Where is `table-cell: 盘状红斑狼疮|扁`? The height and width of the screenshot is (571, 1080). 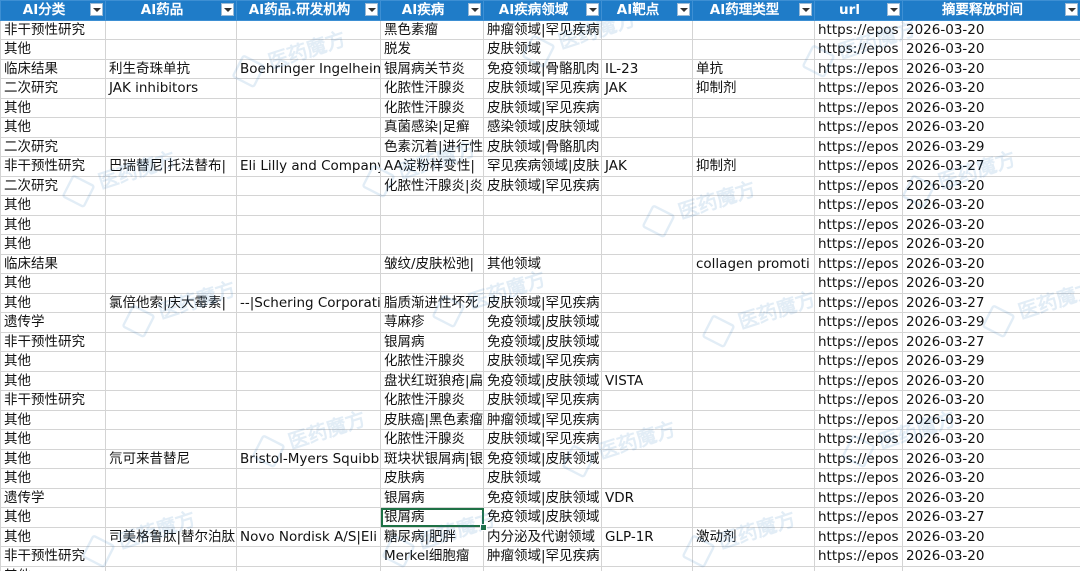 table-cell: 盘状红斑狼疮|扁 is located at coordinates (432, 380).